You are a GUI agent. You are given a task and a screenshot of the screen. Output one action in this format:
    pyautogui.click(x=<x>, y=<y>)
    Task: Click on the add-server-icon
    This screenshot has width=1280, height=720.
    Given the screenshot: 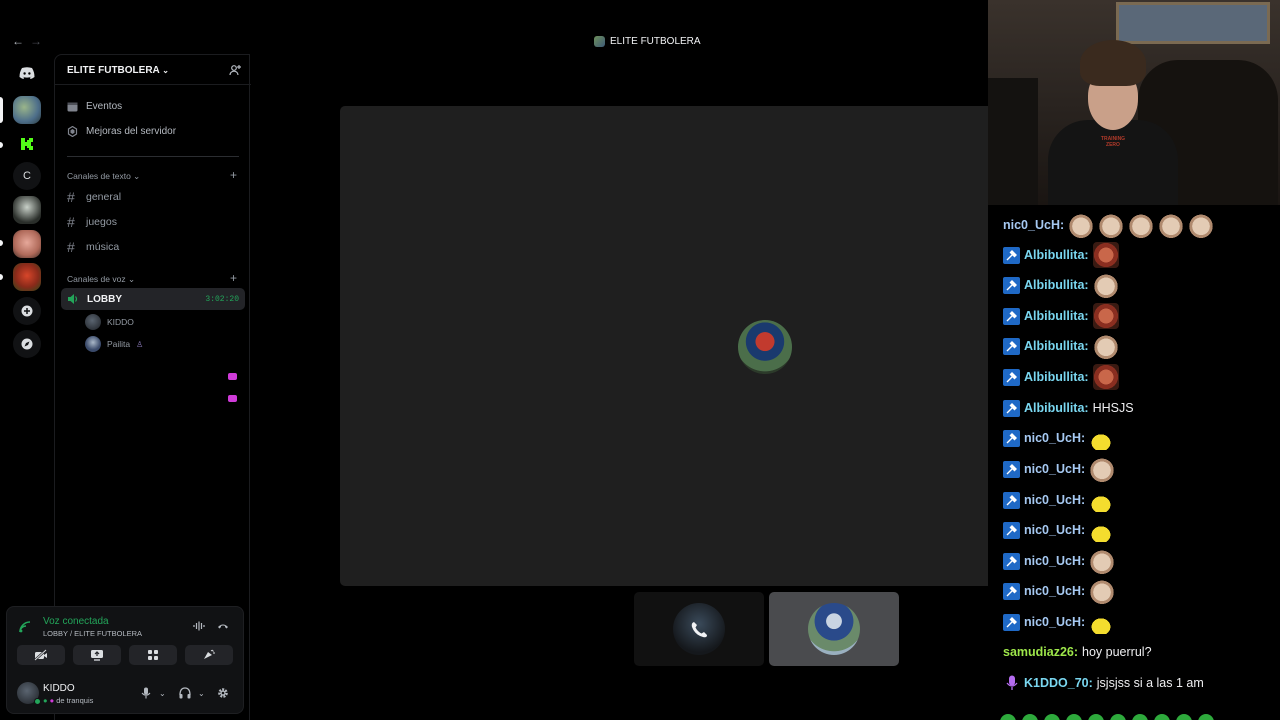 What is the action you would take?
    pyautogui.click(x=27, y=311)
    